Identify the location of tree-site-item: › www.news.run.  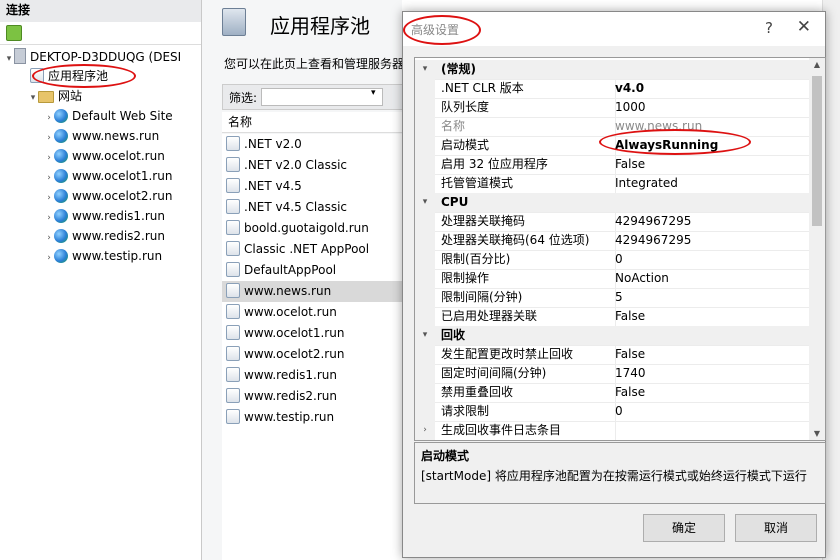
(101, 136).